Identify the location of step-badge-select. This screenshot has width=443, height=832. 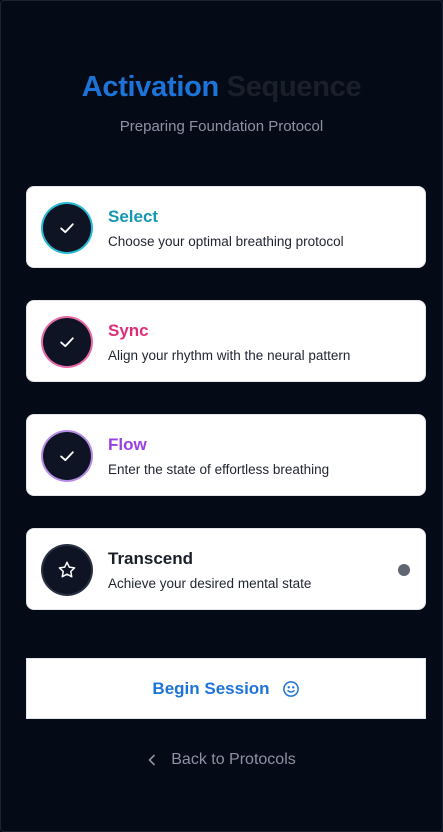
(67, 228).